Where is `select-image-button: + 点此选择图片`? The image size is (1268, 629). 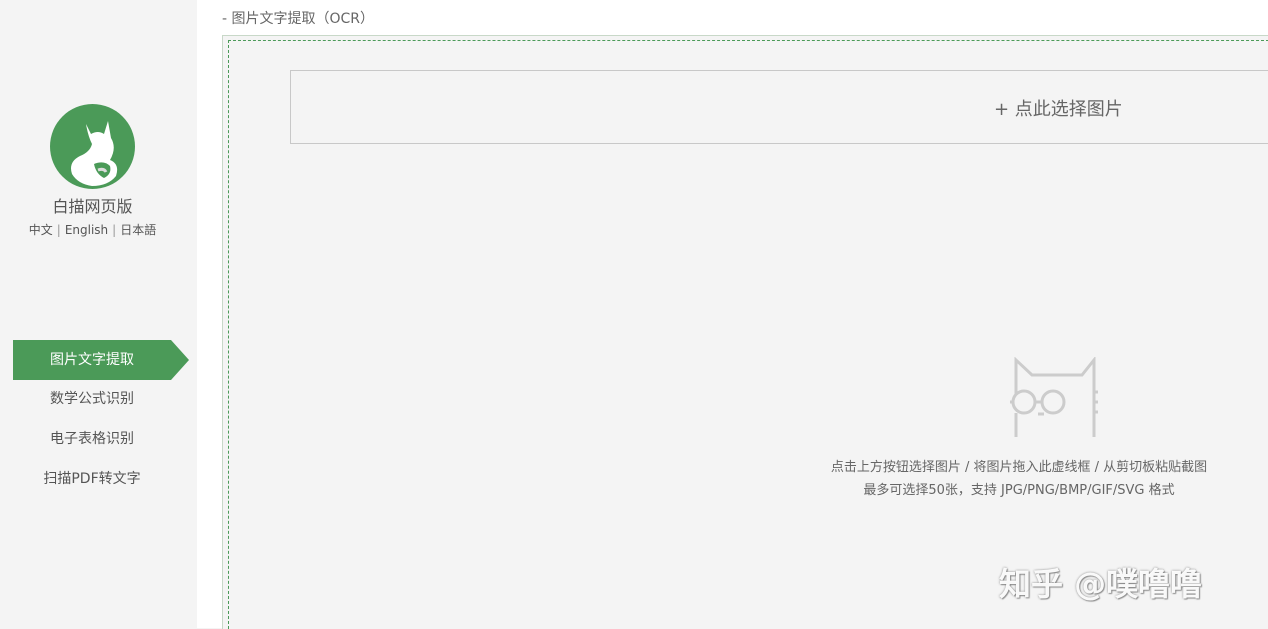 select-image-button: + 点此选择图片 is located at coordinates (779, 107).